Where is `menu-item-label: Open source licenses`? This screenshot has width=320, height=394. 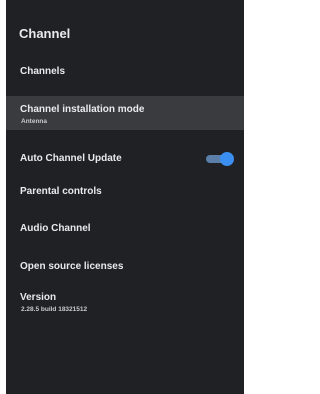 menu-item-label: Open source licenses is located at coordinates (72, 266).